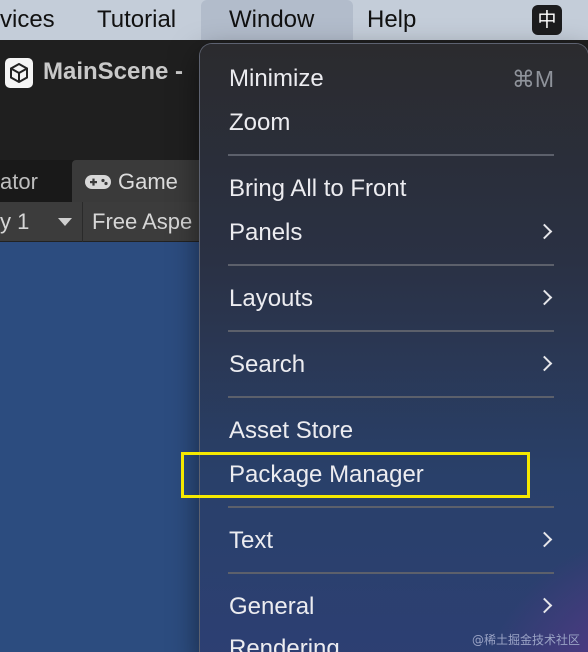  I want to click on chevron-down-icon, so click(65, 222).